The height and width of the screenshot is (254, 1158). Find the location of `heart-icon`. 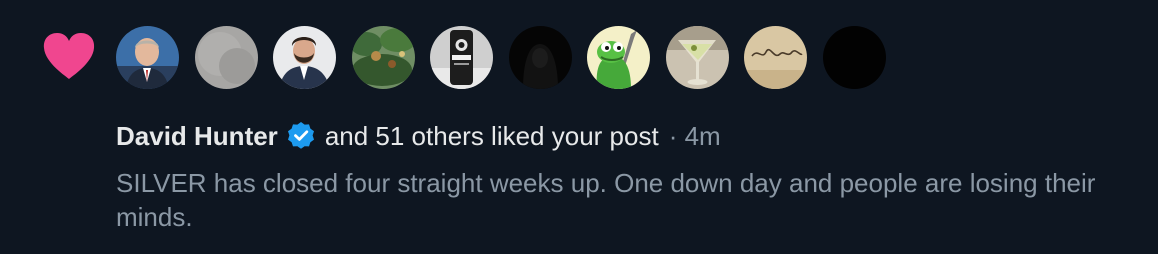

heart-icon is located at coordinates (69, 56).